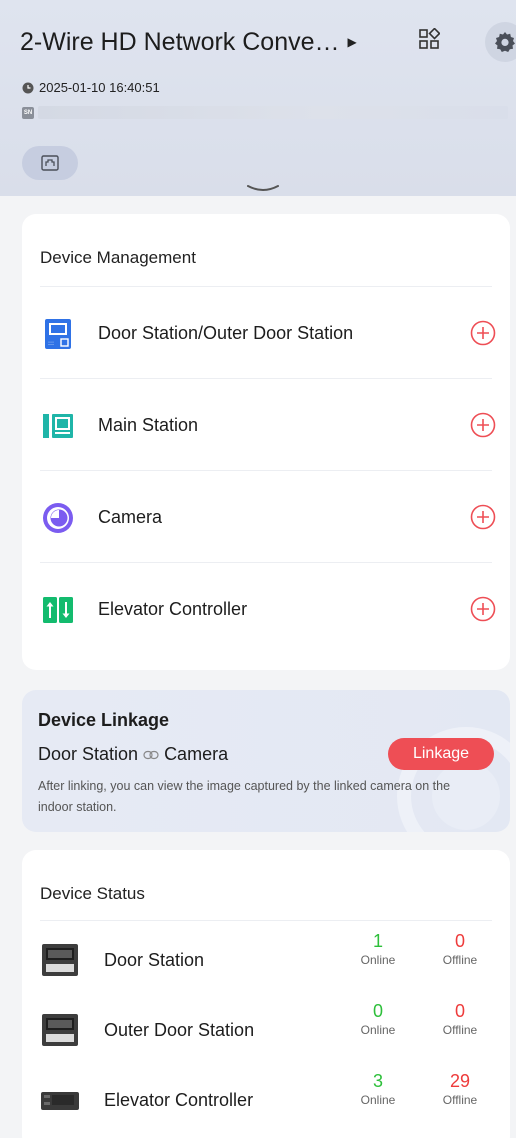  What do you see at coordinates (505, 42) in the screenshot?
I see `gear-icon` at bounding box center [505, 42].